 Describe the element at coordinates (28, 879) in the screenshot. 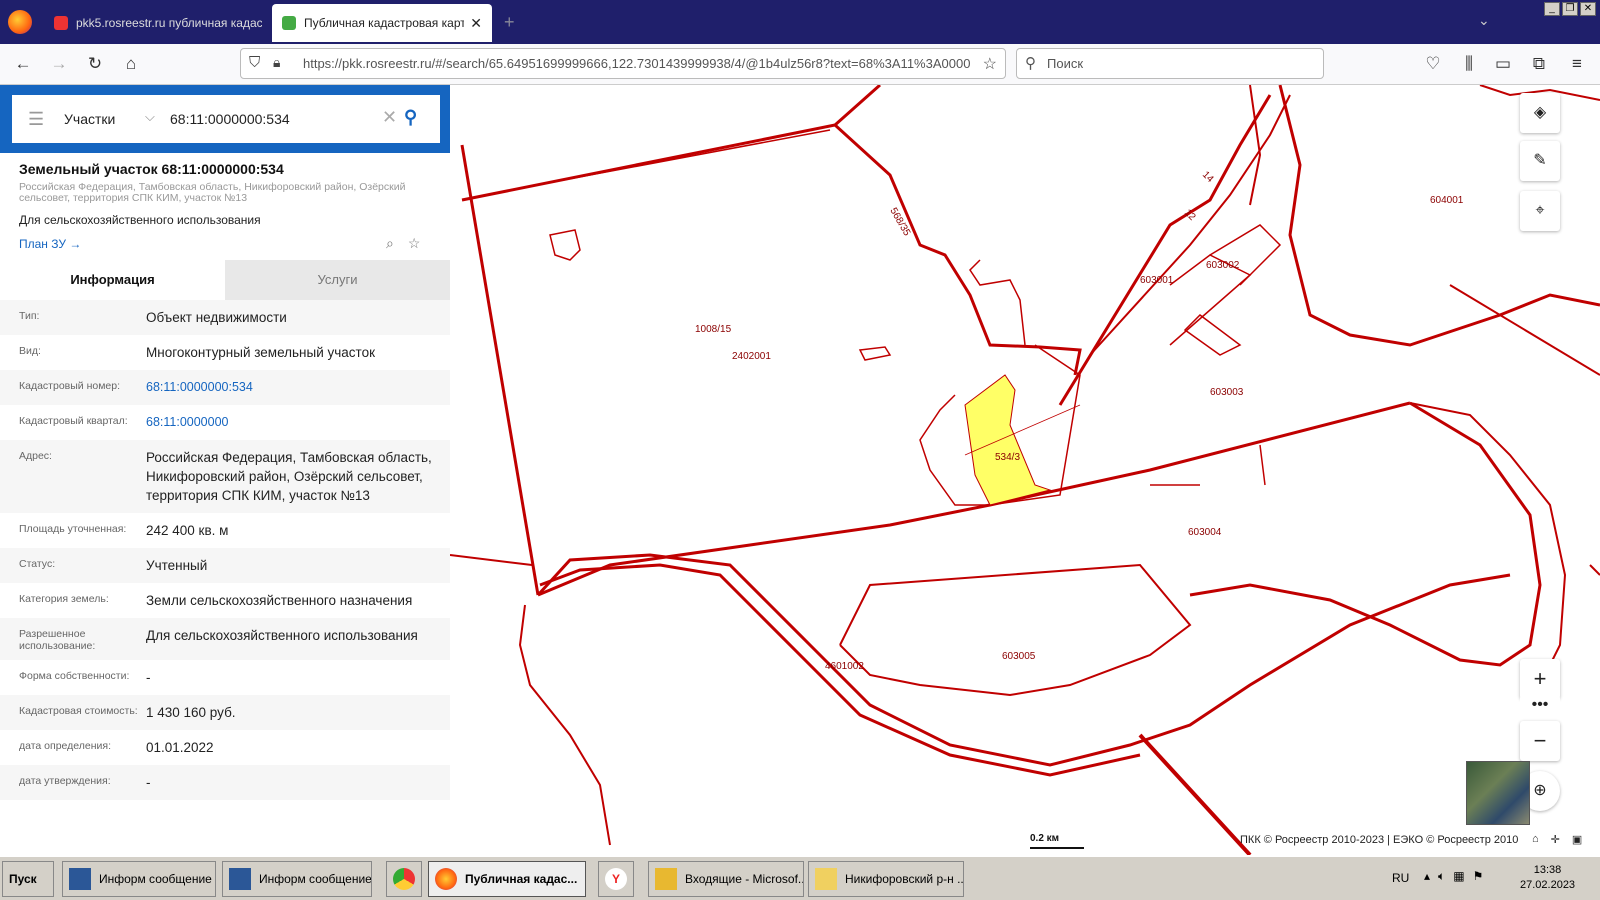

I see `start-button: Пуск` at that location.